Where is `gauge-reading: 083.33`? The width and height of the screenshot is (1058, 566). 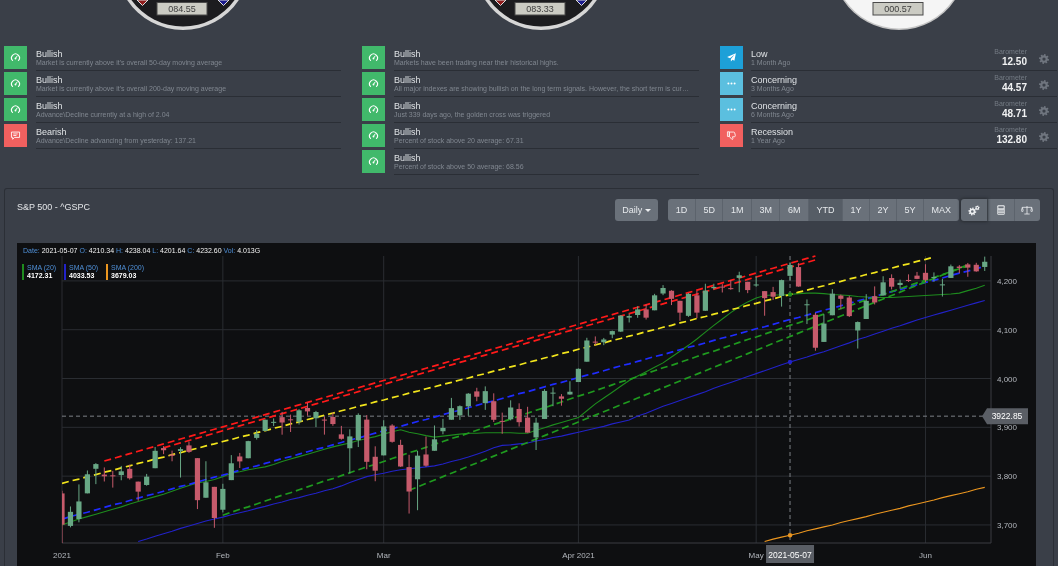
gauge-reading: 083.33 is located at coordinates (540, 9).